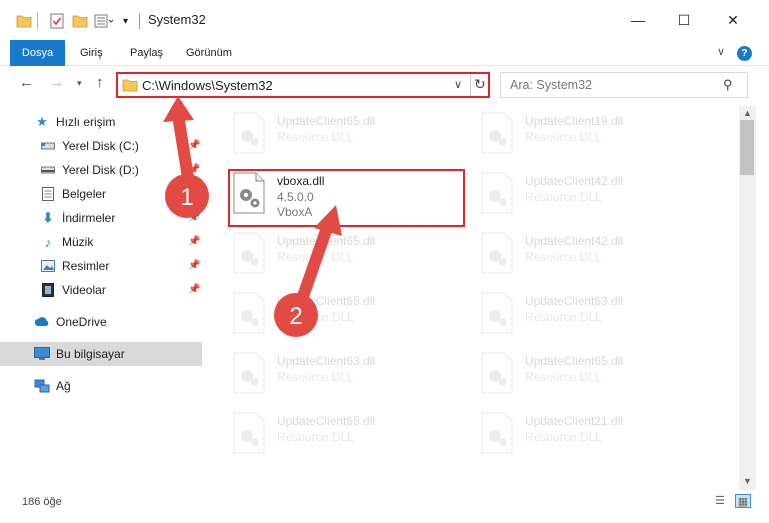 This screenshot has height=523, width=769. I want to click on tab-file: Dosya, so click(37, 53).